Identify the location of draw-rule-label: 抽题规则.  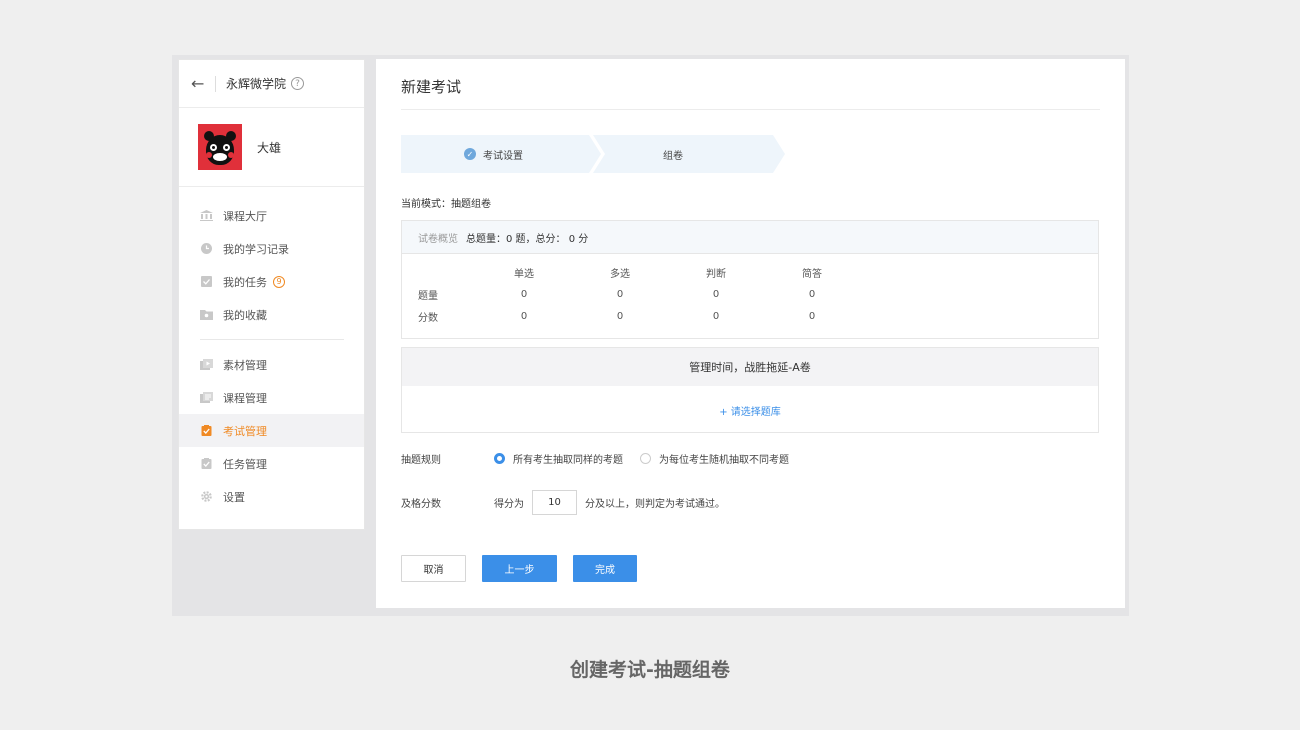
(421, 460).